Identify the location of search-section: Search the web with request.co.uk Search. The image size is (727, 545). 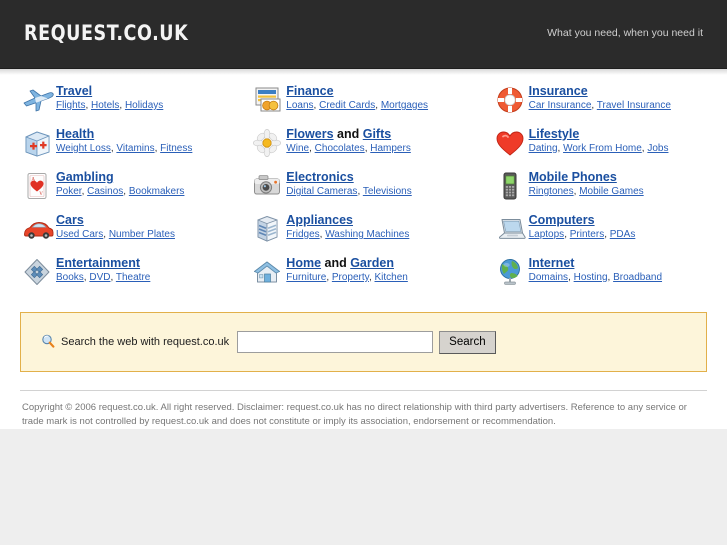
(363, 335).